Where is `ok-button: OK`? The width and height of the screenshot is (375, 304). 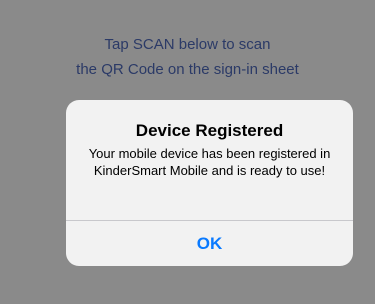 ok-button: OK is located at coordinates (209, 243).